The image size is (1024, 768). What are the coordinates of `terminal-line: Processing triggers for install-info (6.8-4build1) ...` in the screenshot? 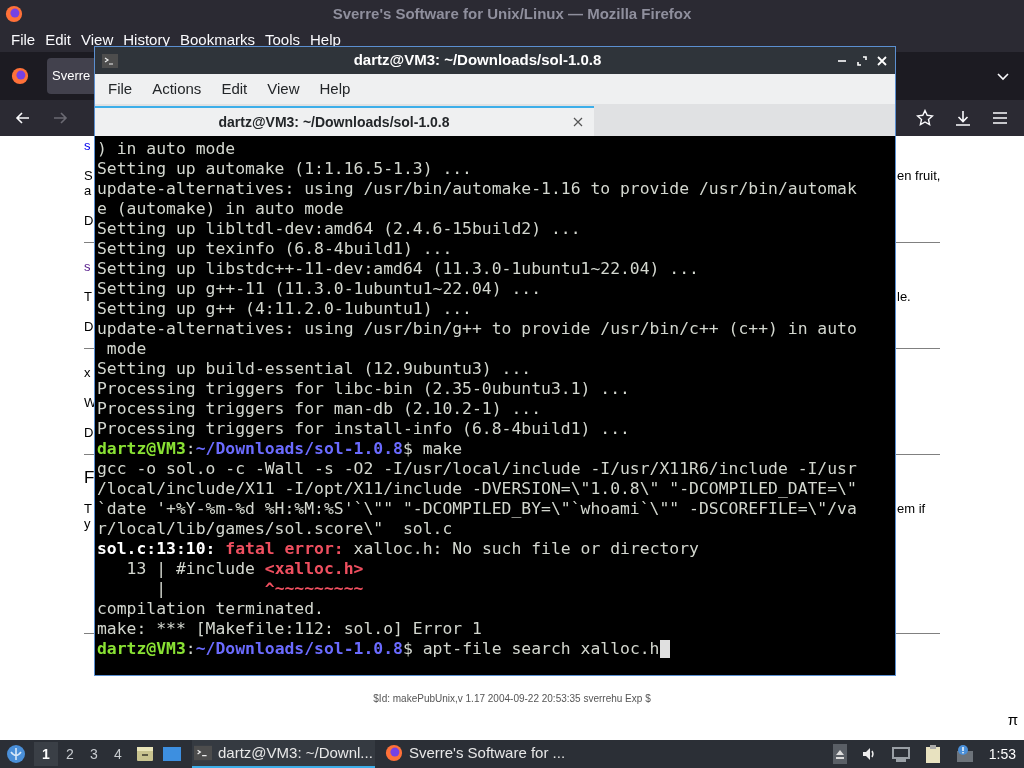 It's located at (363, 429).